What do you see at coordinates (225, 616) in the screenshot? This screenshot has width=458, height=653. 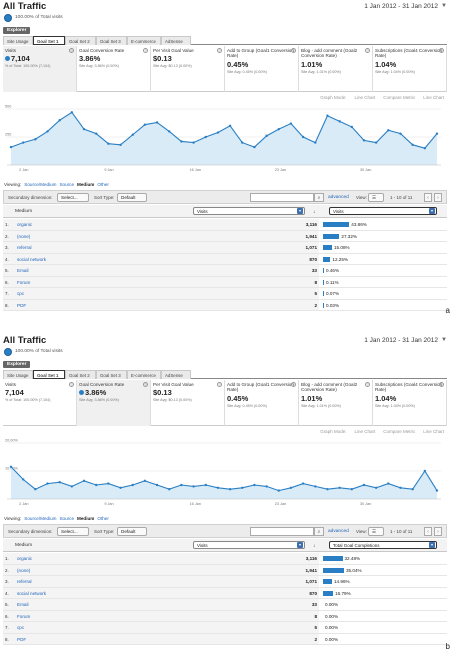 I see `table-row: 6. Forum 8 0.00%` at bounding box center [225, 616].